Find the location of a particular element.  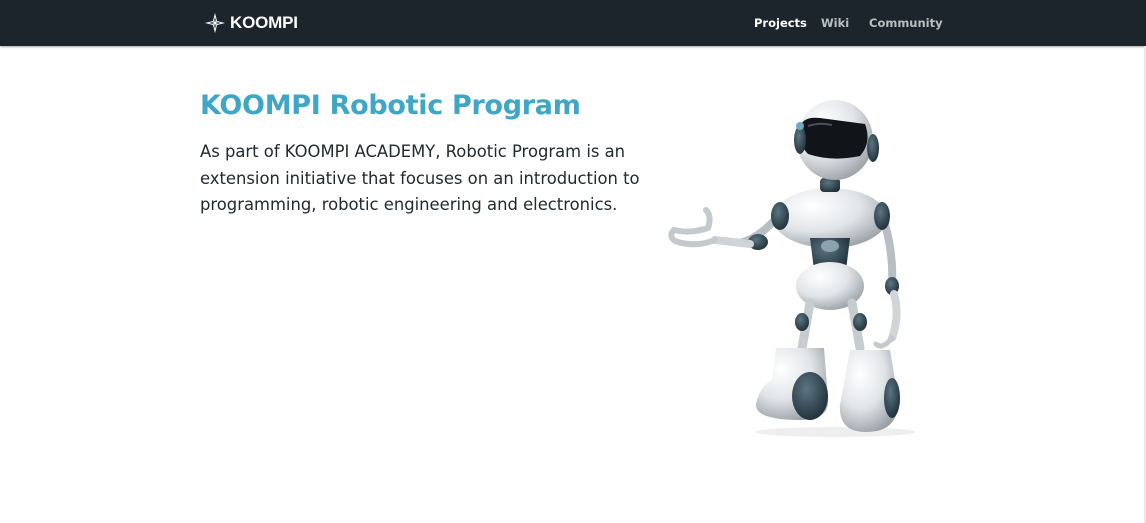

nav-projects-link: Projects is located at coordinates (780, 23).